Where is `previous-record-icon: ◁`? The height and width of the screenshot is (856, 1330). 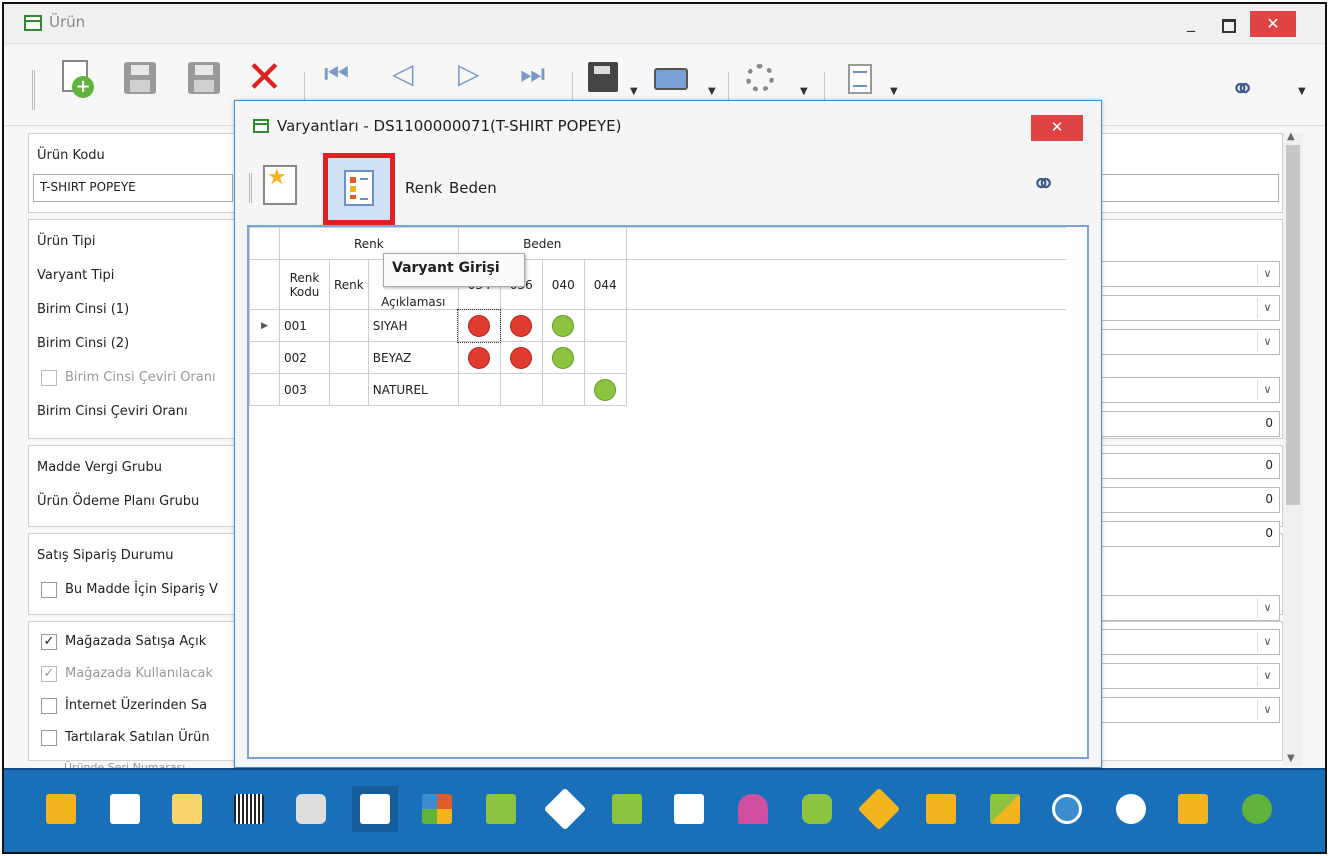 previous-record-icon: ◁ is located at coordinates (403, 74).